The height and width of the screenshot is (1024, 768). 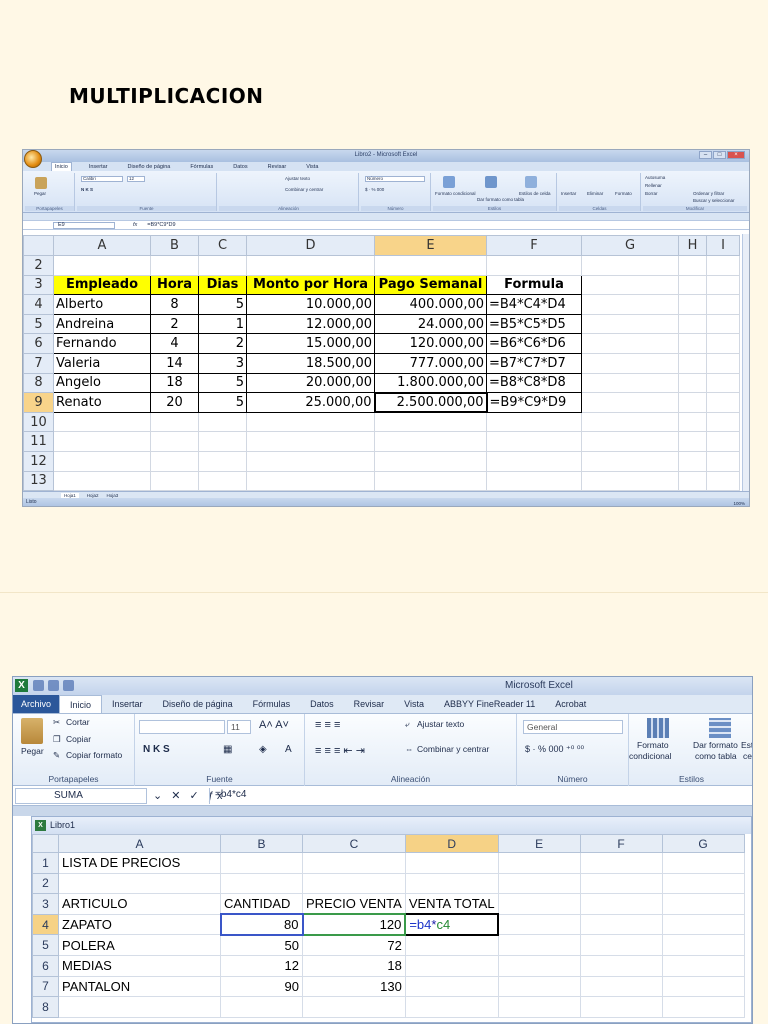 I want to click on selected-cell: 2.500.000,00, so click(x=430, y=402).